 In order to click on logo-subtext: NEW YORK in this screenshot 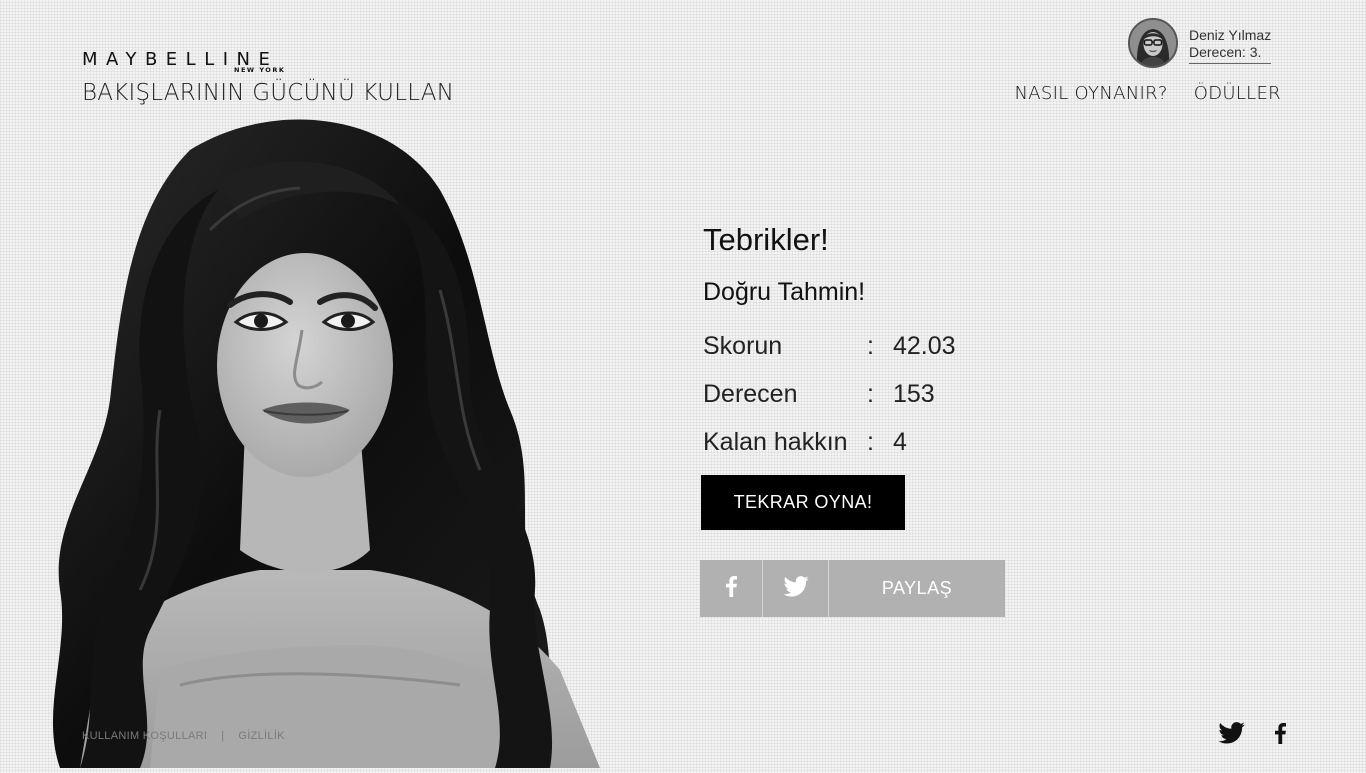, I will do `click(260, 70)`.